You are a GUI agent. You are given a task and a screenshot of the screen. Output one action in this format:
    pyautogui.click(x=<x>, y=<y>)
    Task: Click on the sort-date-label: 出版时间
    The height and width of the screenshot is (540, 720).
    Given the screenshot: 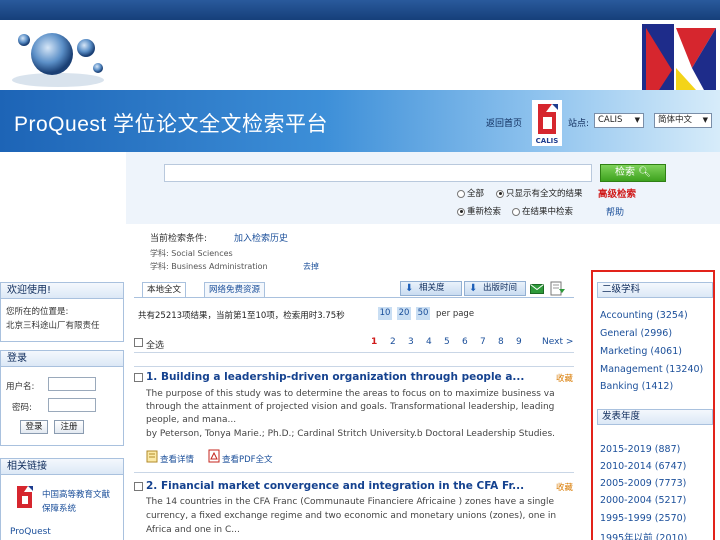 What is the action you would take?
    pyautogui.click(x=500, y=288)
    